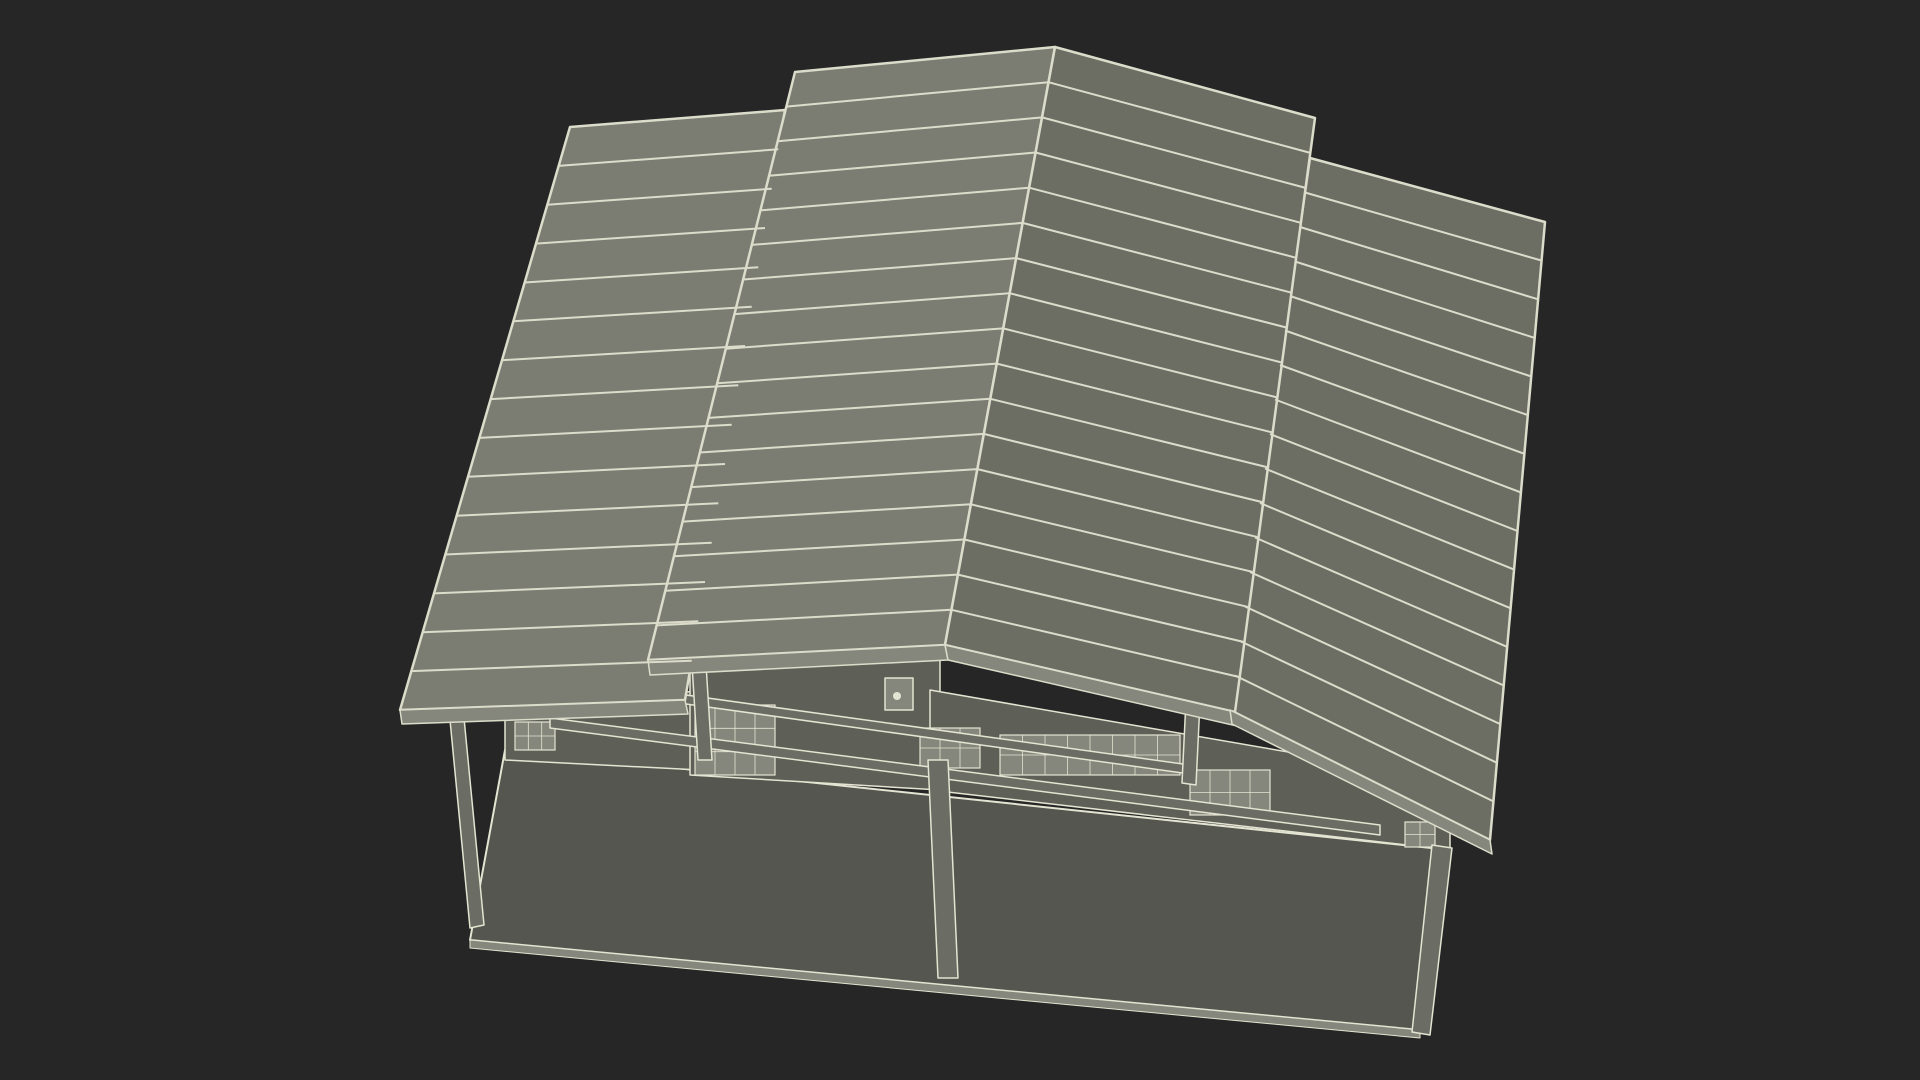  I want to click on door-knob, so click(897, 696).